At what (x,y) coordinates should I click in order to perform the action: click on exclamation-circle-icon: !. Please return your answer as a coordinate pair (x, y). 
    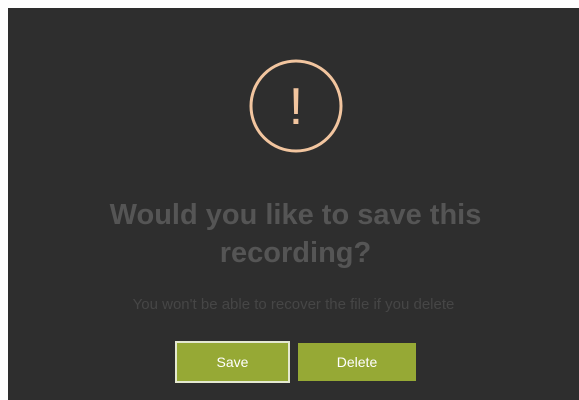
    Looking at the image, I should click on (296, 106).